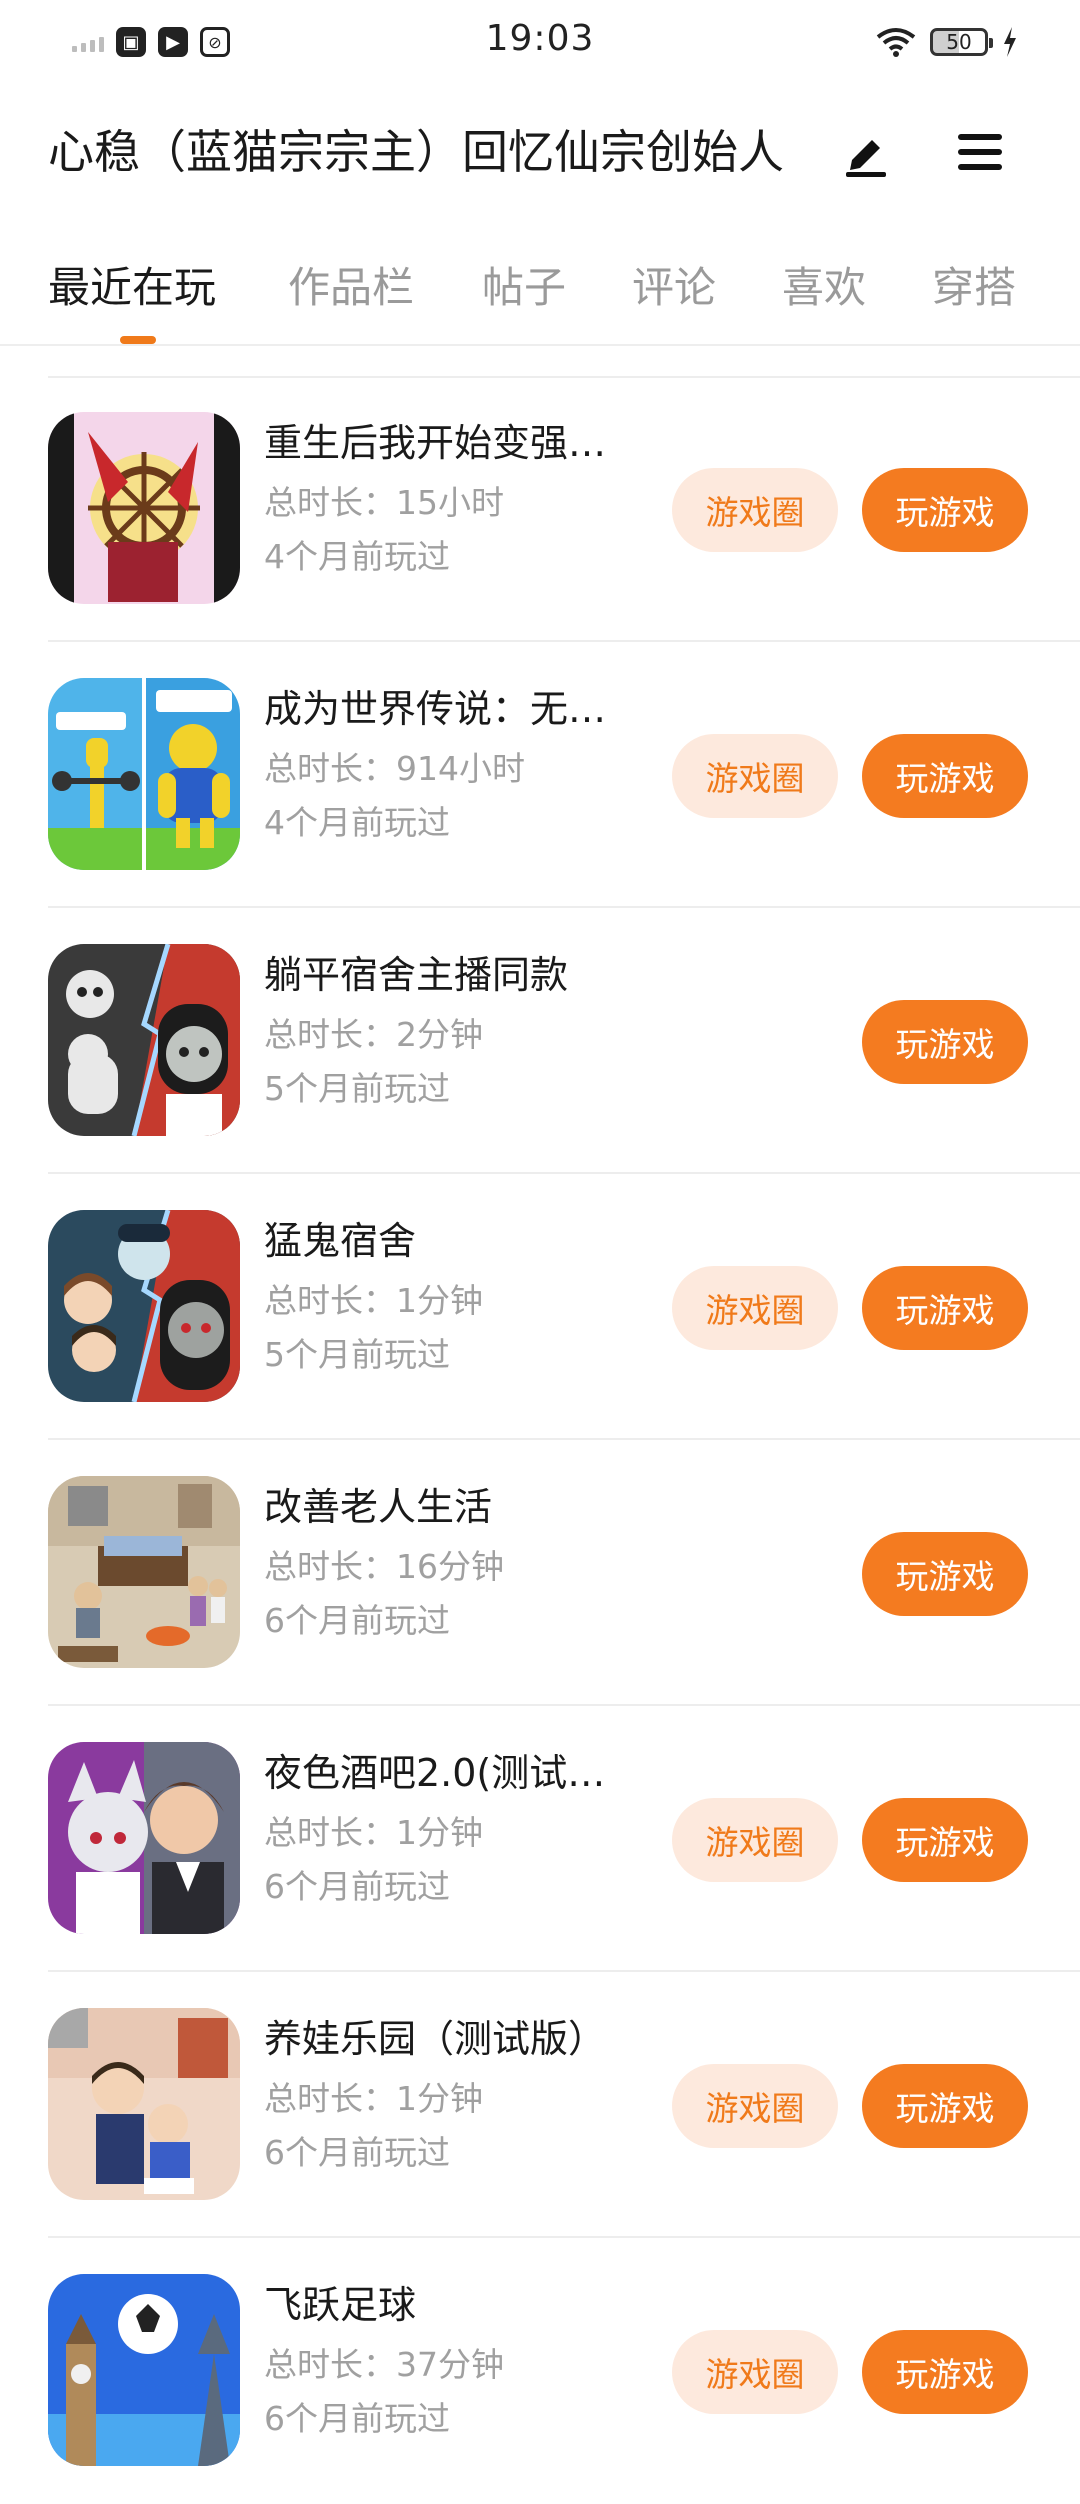 The height and width of the screenshot is (2504, 1080). Describe the element at coordinates (540, 1573) in the screenshot. I see `list-item: 改善老人生活 总时长：16分钟 6个月前玩过 玩游戏` at that location.